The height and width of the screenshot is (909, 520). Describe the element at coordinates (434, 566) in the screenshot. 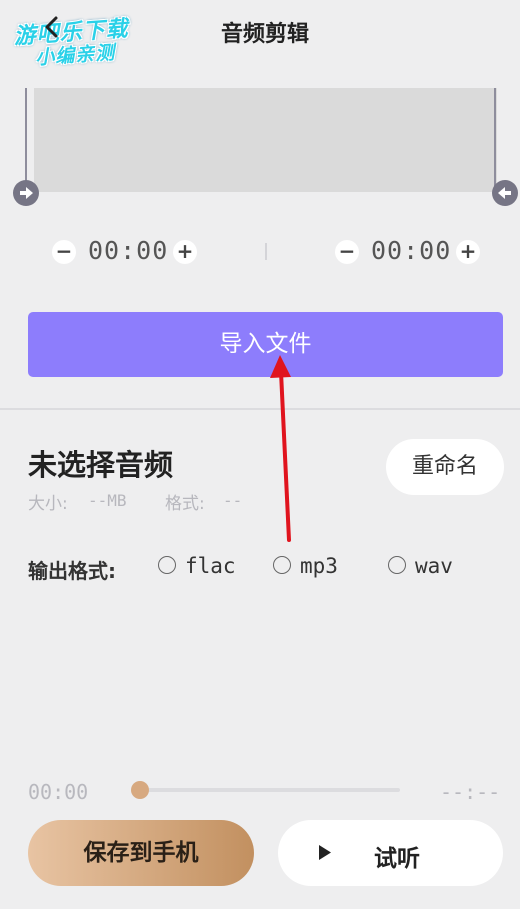

I see `format-option-label: wav` at that location.